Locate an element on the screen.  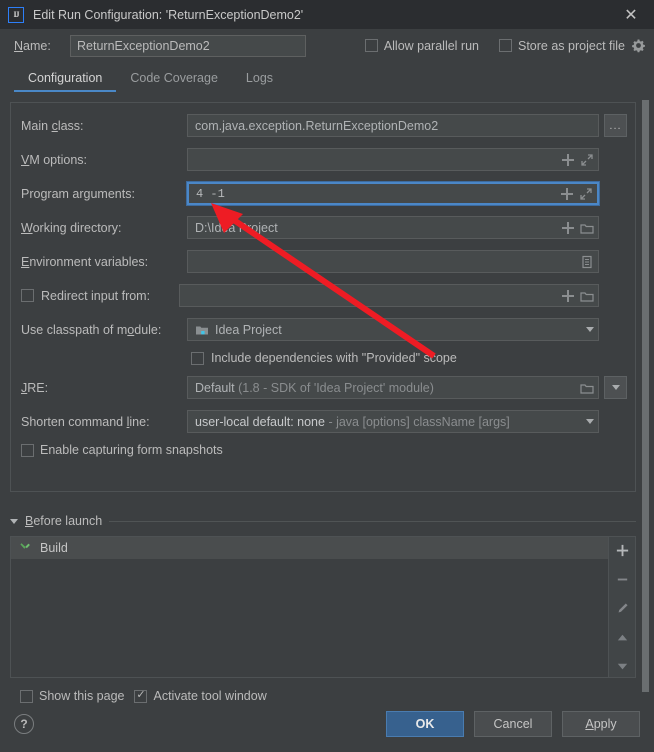
working-directory-row: Working directory: D:\Idea Project is located at coordinates (324, 227).